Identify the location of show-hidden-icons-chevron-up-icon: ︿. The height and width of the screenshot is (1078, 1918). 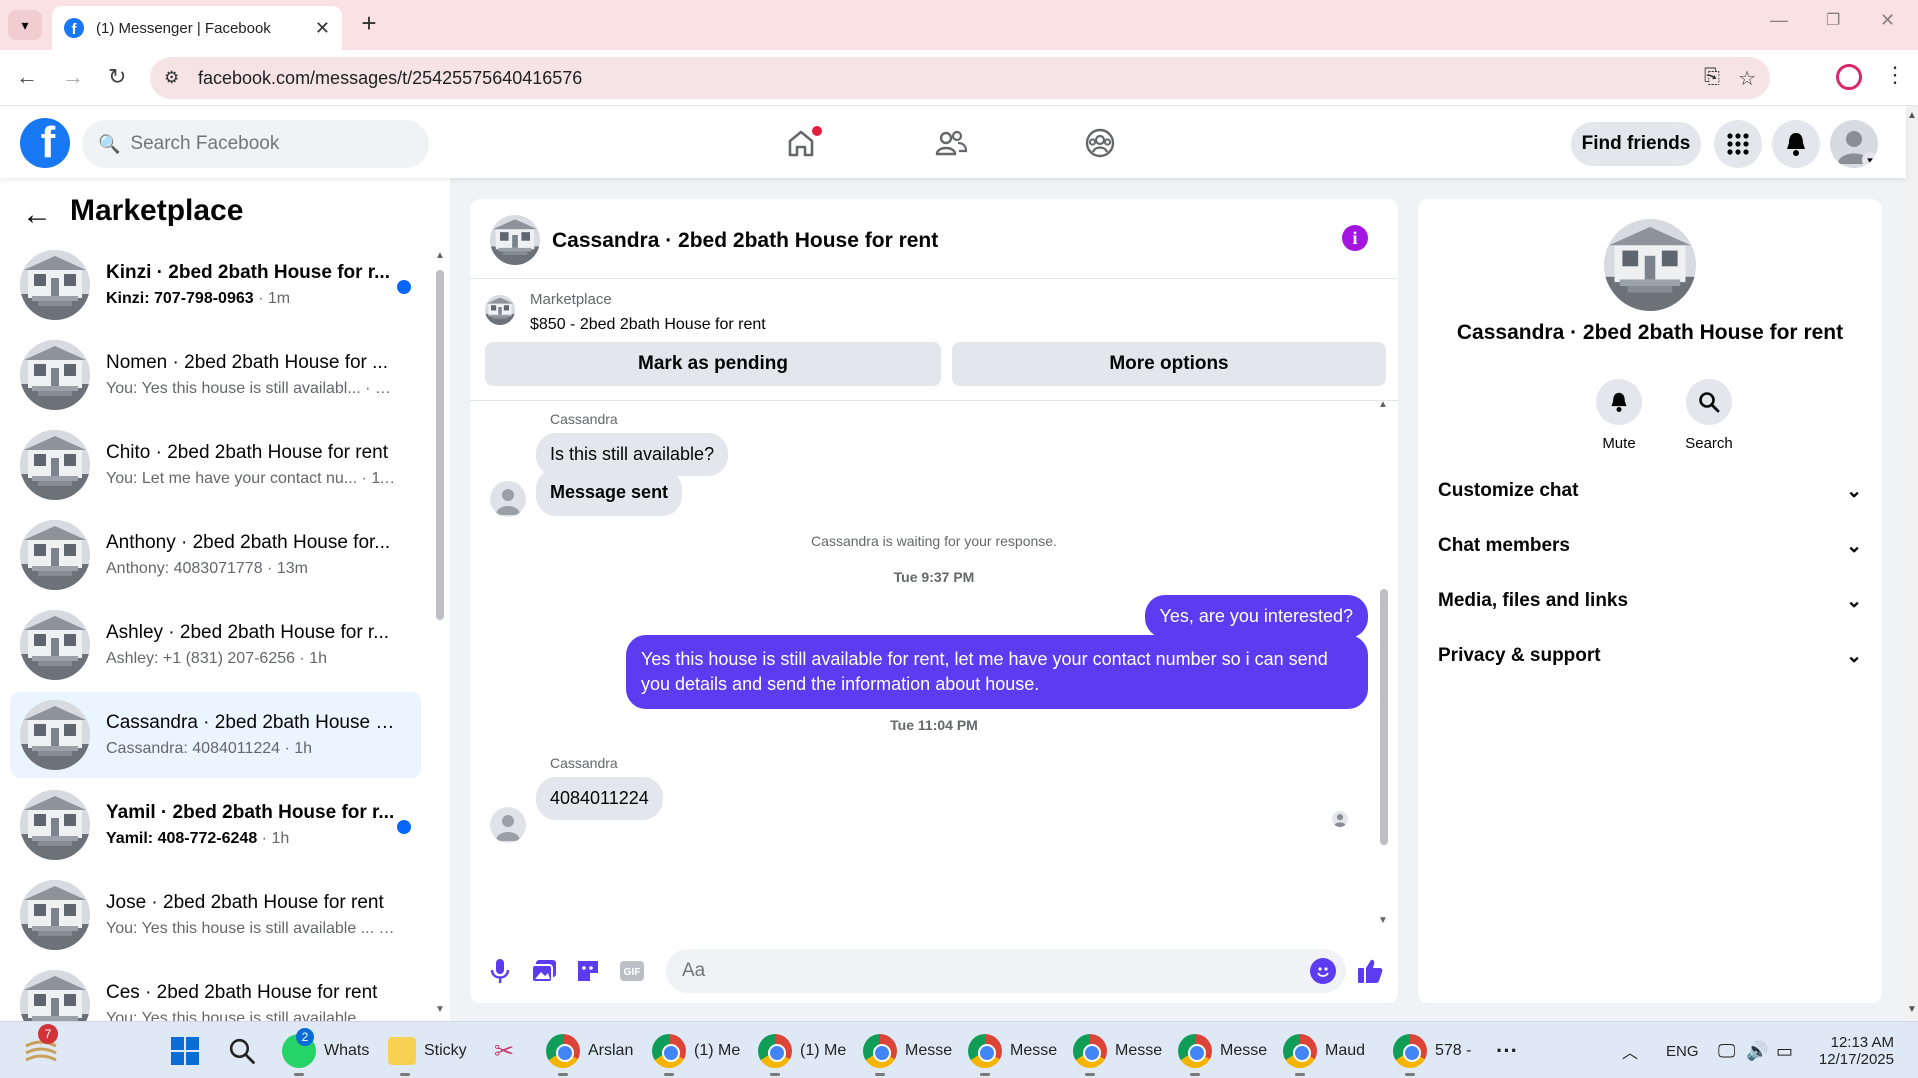
(1630, 1051).